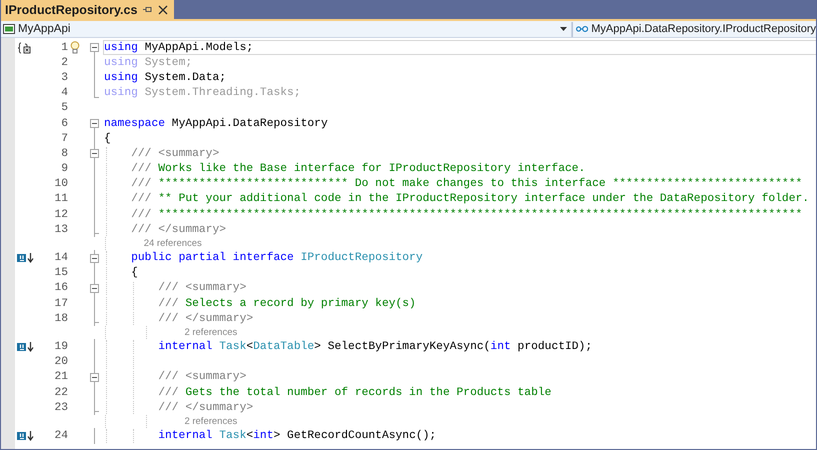 Image resolution: width=817 pixels, height=450 pixels. Describe the element at coordinates (87, 9) in the screenshot. I see `document-tab: IProductRepository.cs` at that location.